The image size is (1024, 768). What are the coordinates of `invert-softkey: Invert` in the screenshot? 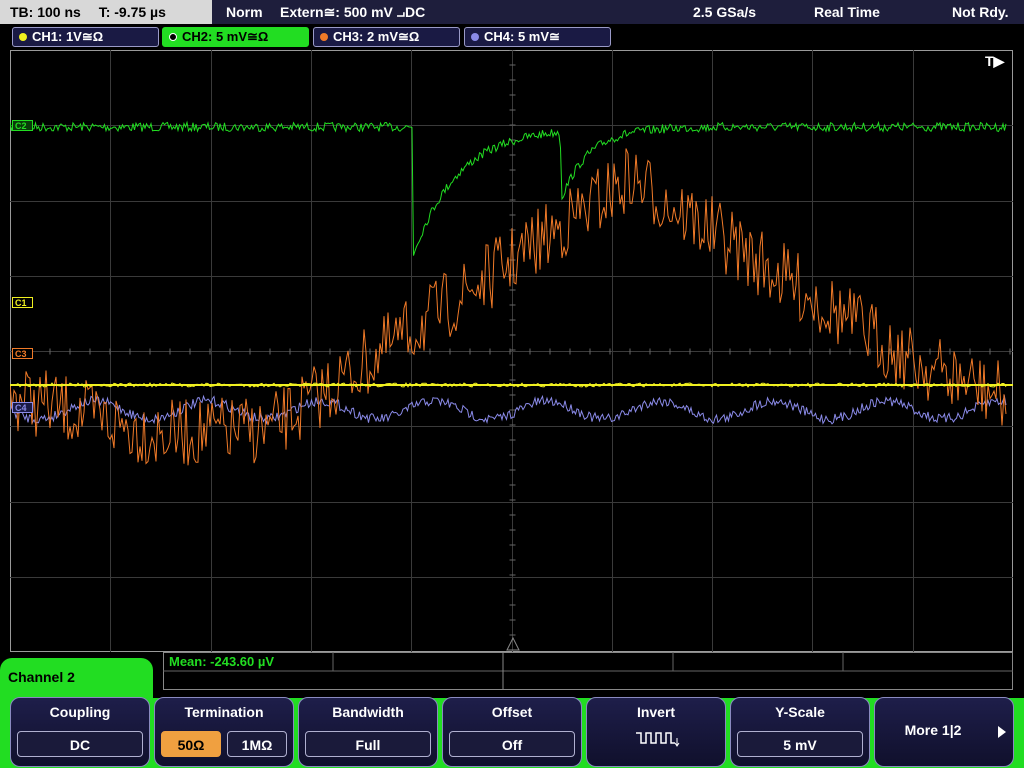 It's located at (656, 732).